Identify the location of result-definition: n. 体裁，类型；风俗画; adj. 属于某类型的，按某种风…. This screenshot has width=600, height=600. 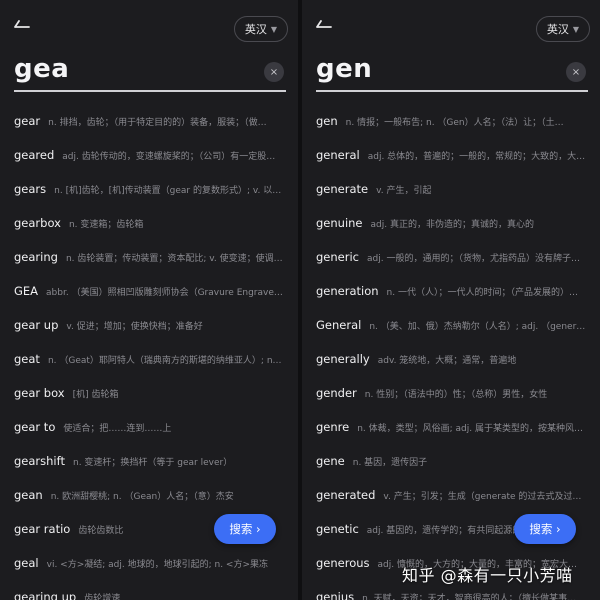
(470, 428).